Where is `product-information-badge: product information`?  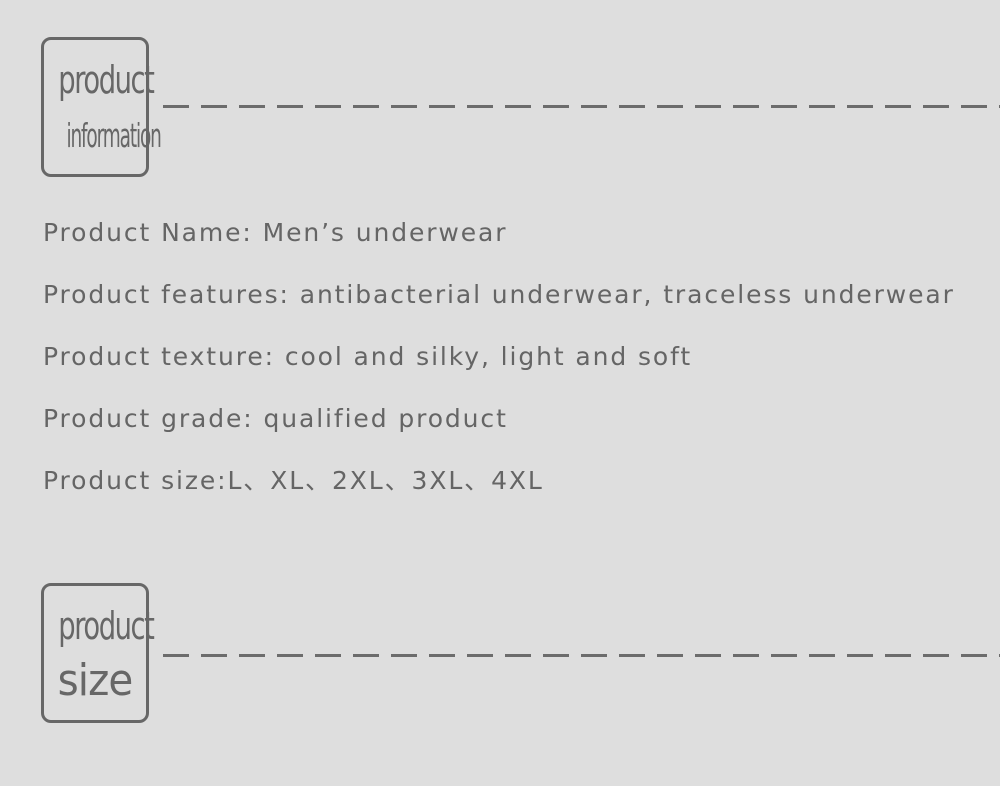
product-information-badge: product information is located at coordinates (101, 107).